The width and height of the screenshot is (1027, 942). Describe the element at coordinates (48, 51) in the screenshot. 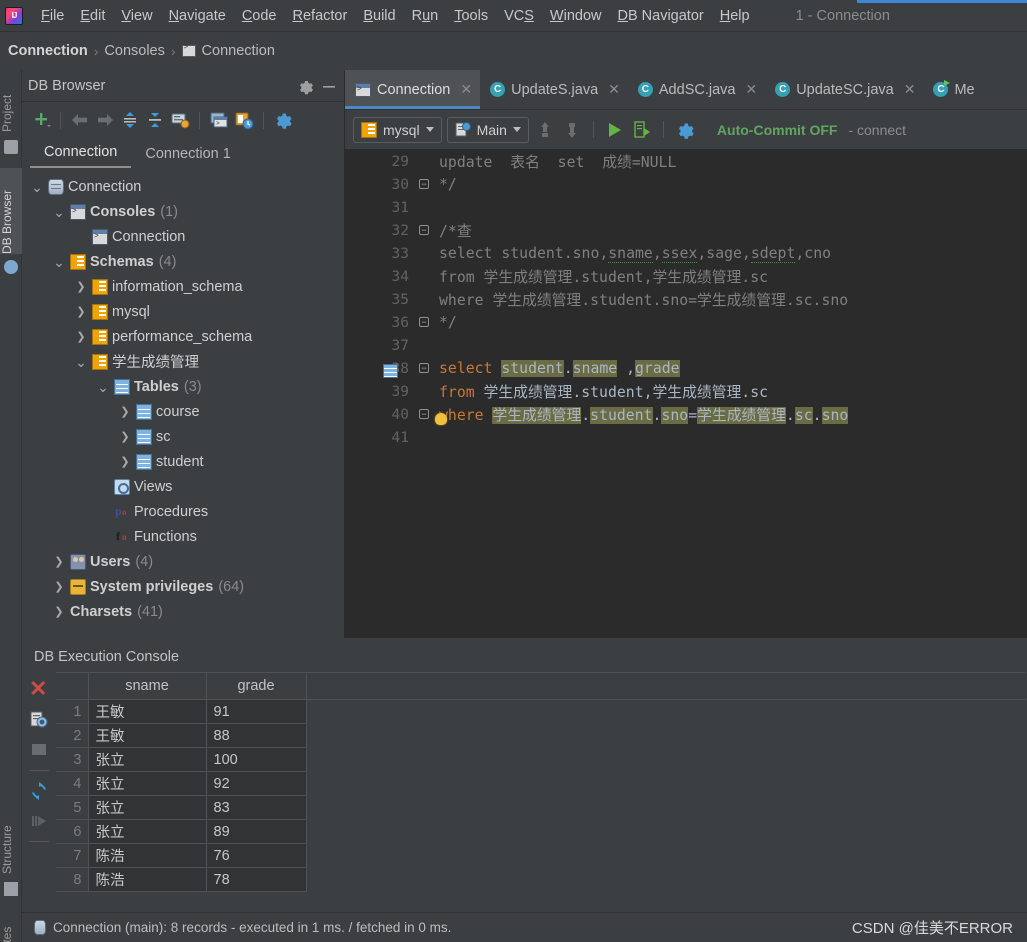

I see `breadcrumb-item-connection: Connection` at that location.